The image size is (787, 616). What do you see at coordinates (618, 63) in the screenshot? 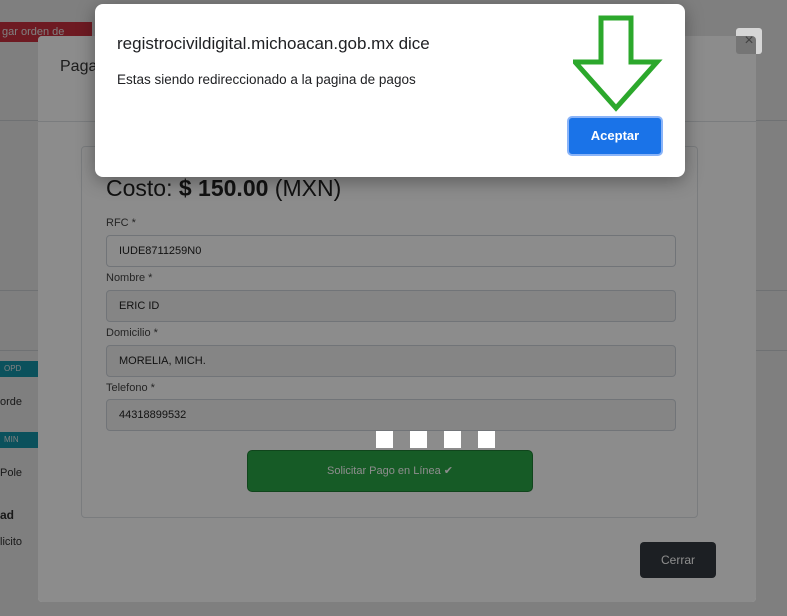
I see `arrow-down-icon` at bounding box center [618, 63].